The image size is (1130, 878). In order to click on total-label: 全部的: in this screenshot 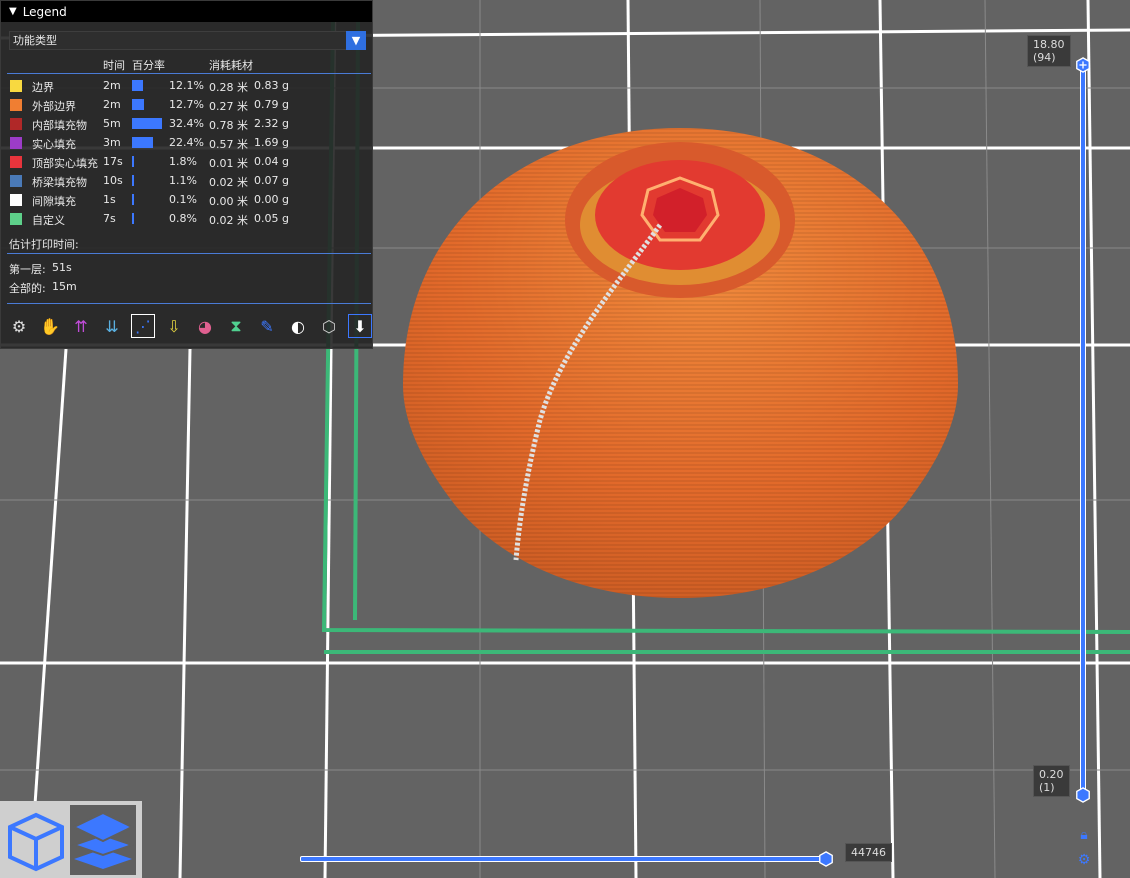, I will do `click(27, 288)`.